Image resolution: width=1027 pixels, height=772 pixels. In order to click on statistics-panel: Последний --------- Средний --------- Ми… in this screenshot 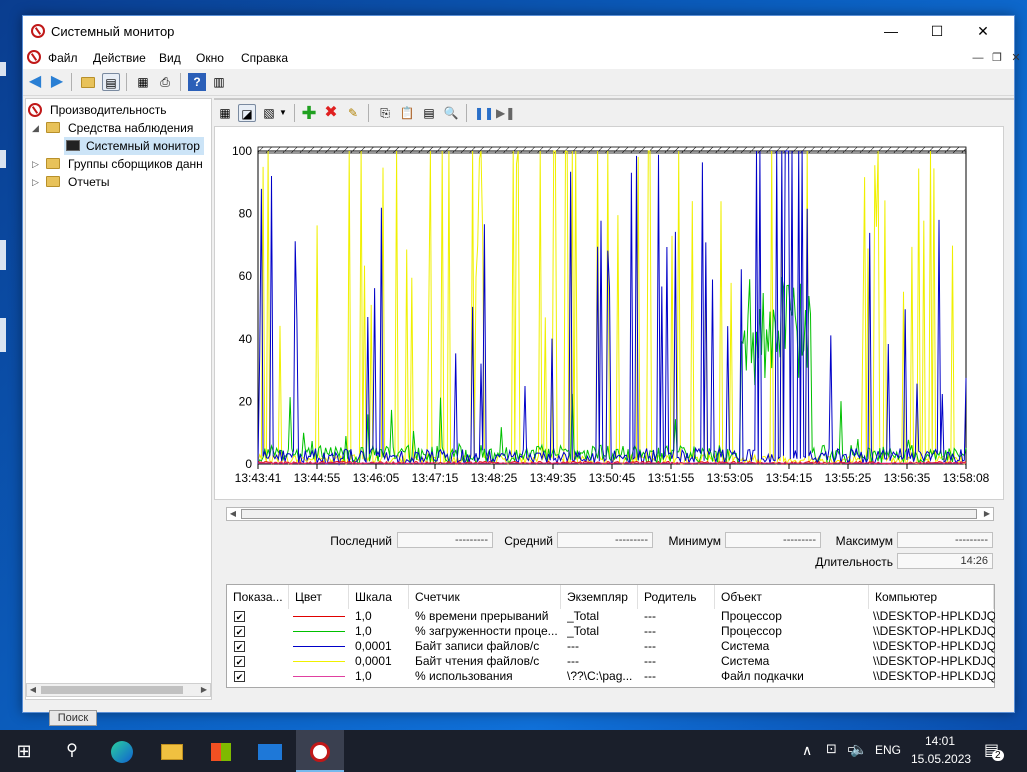, I will do `click(609, 555)`.